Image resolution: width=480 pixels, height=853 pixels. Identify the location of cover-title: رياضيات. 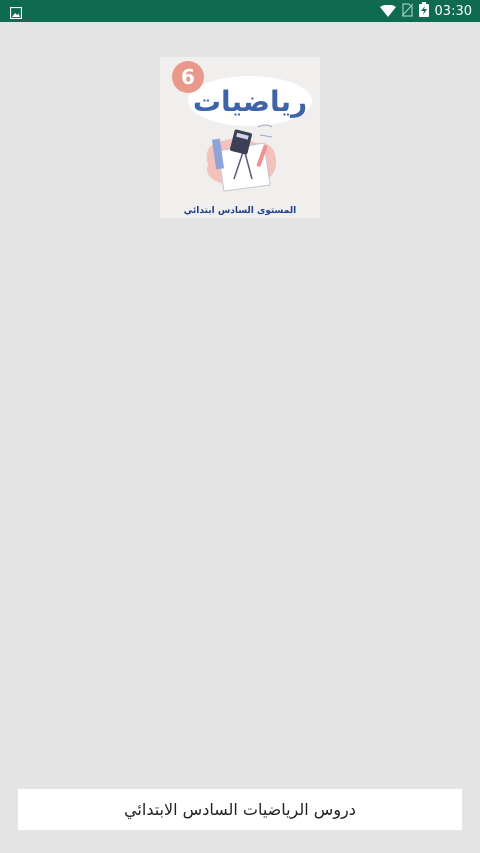
(250, 101).